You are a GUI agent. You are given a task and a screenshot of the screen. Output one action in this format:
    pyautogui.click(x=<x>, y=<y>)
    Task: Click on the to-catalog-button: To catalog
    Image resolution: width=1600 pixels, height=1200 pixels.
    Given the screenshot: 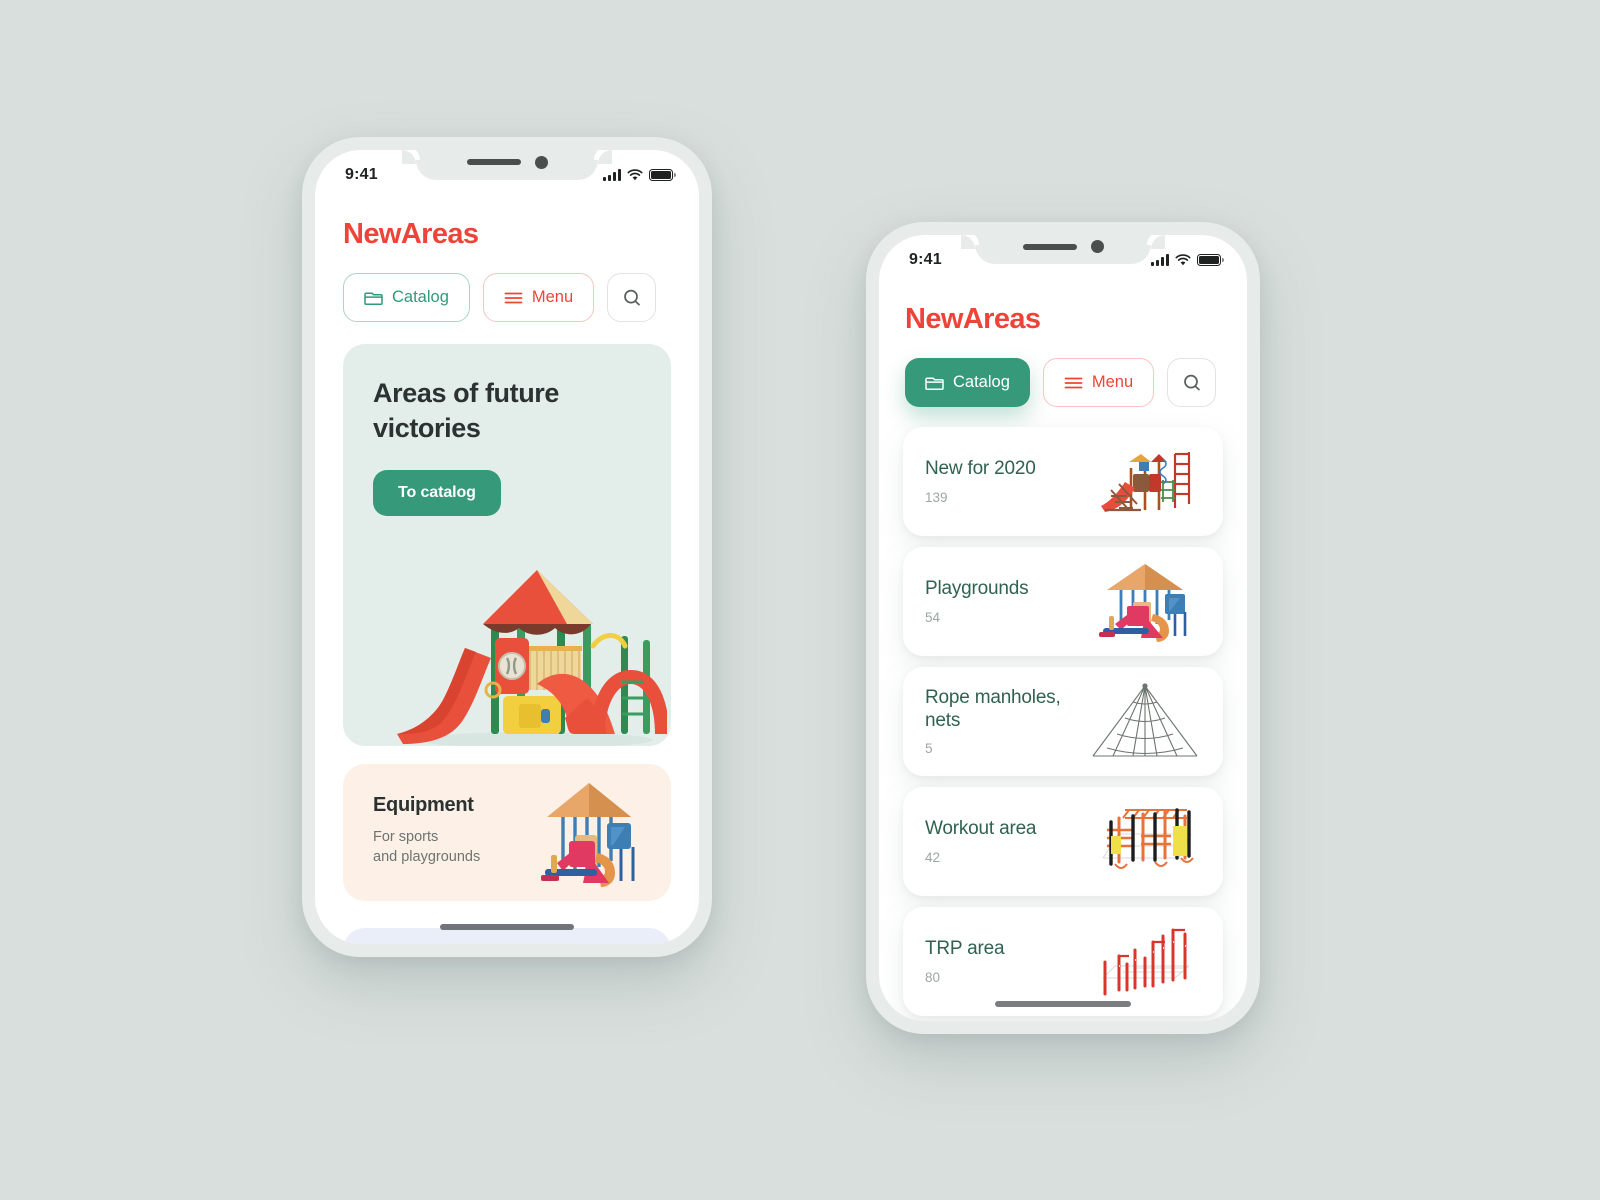 What is the action you would take?
    pyautogui.click(x=437, y=493)
    